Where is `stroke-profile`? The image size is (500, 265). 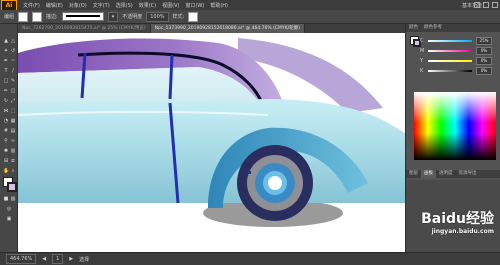
stroke-profile is located at coordinates (82, 16).